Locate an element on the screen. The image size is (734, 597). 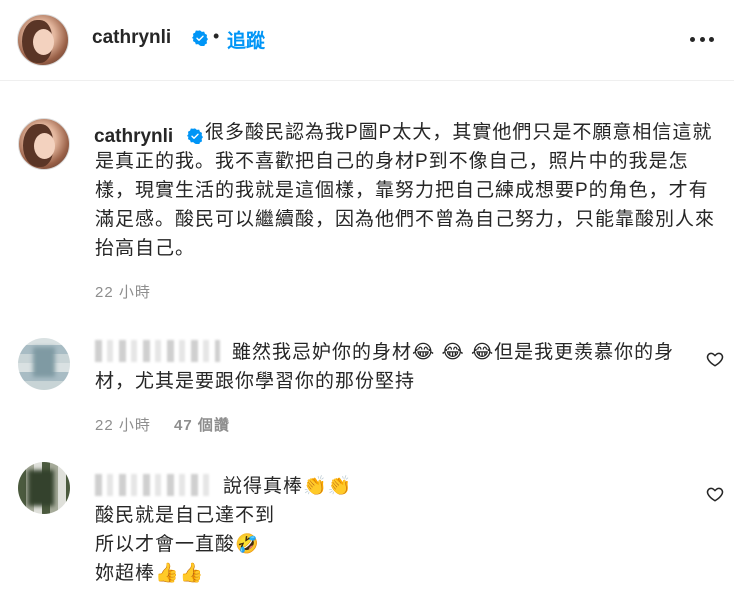
post-header: cathrynli • 追蹤 is located at coordinates (367, 40).